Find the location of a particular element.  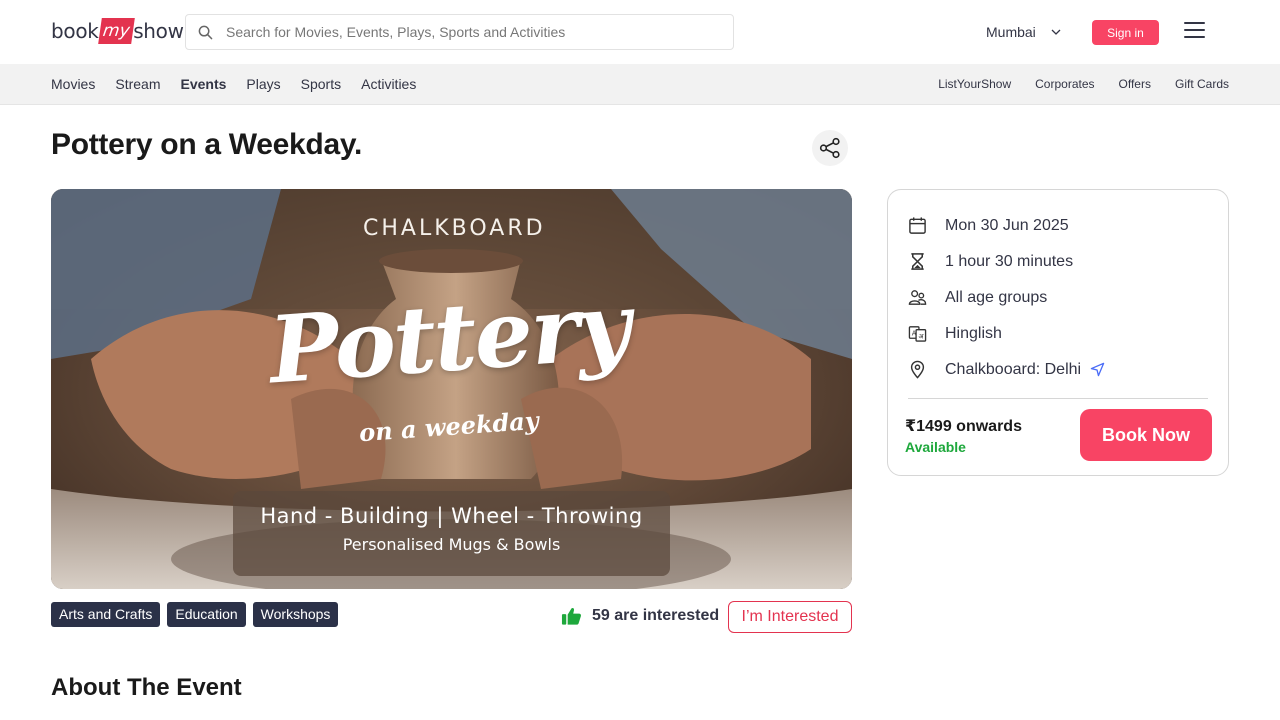

about-event-heading: About The Event is located at coordinates (146, 687).